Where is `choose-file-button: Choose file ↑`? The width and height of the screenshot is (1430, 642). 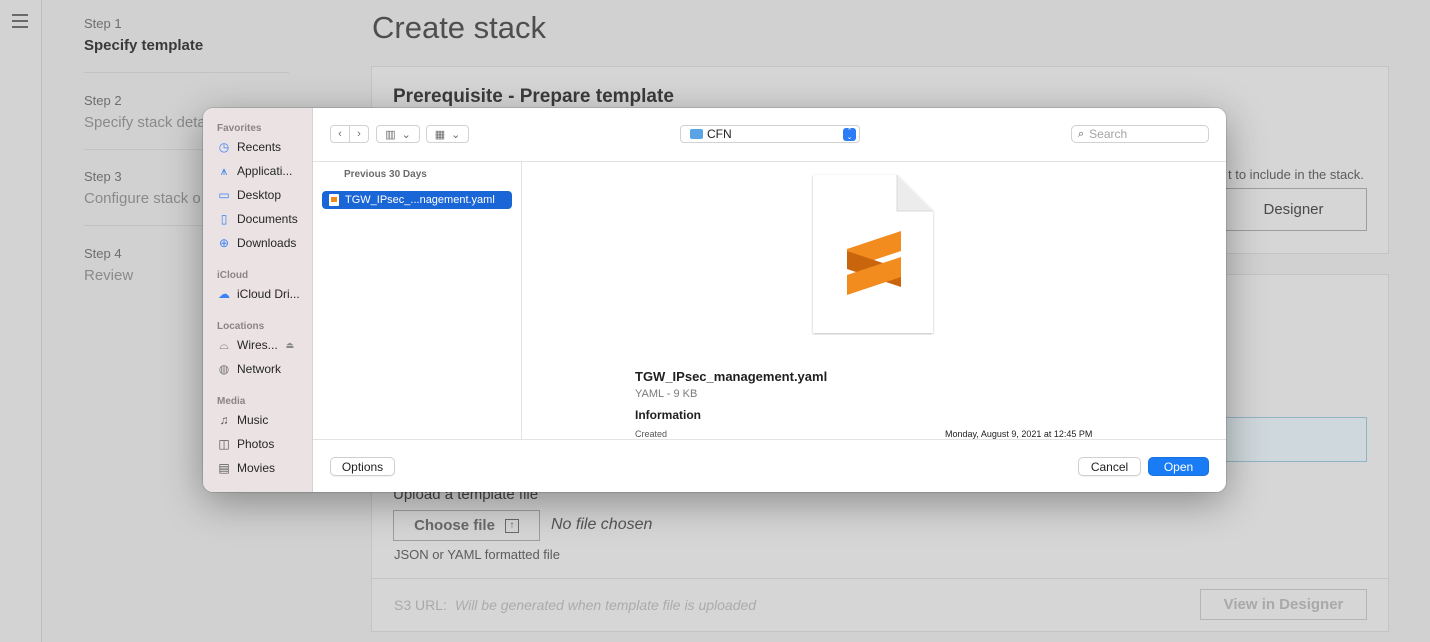 choose-file-button: Choose file ↑ is located at coordinates (466, 525).